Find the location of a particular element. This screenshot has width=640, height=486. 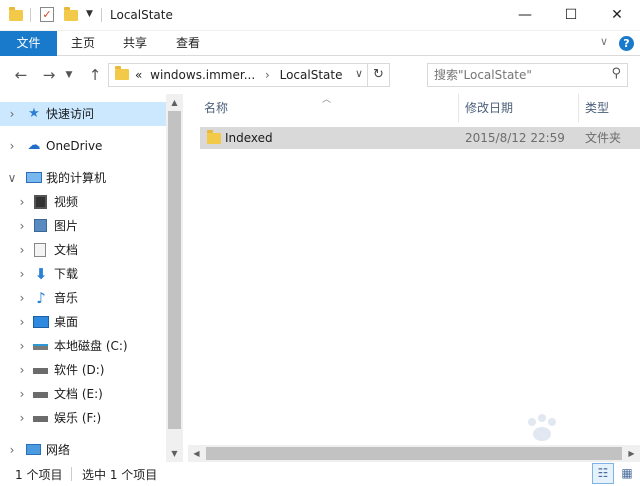

nav-item-drive-c: › 本地磁盘 (C:) is located at coordinates (83, 346).